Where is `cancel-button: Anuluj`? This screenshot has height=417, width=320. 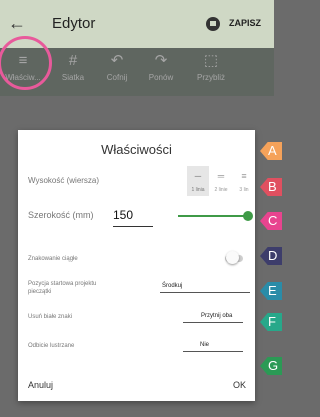 cancel-button: Anuluj is located at coordinates (40, 385).